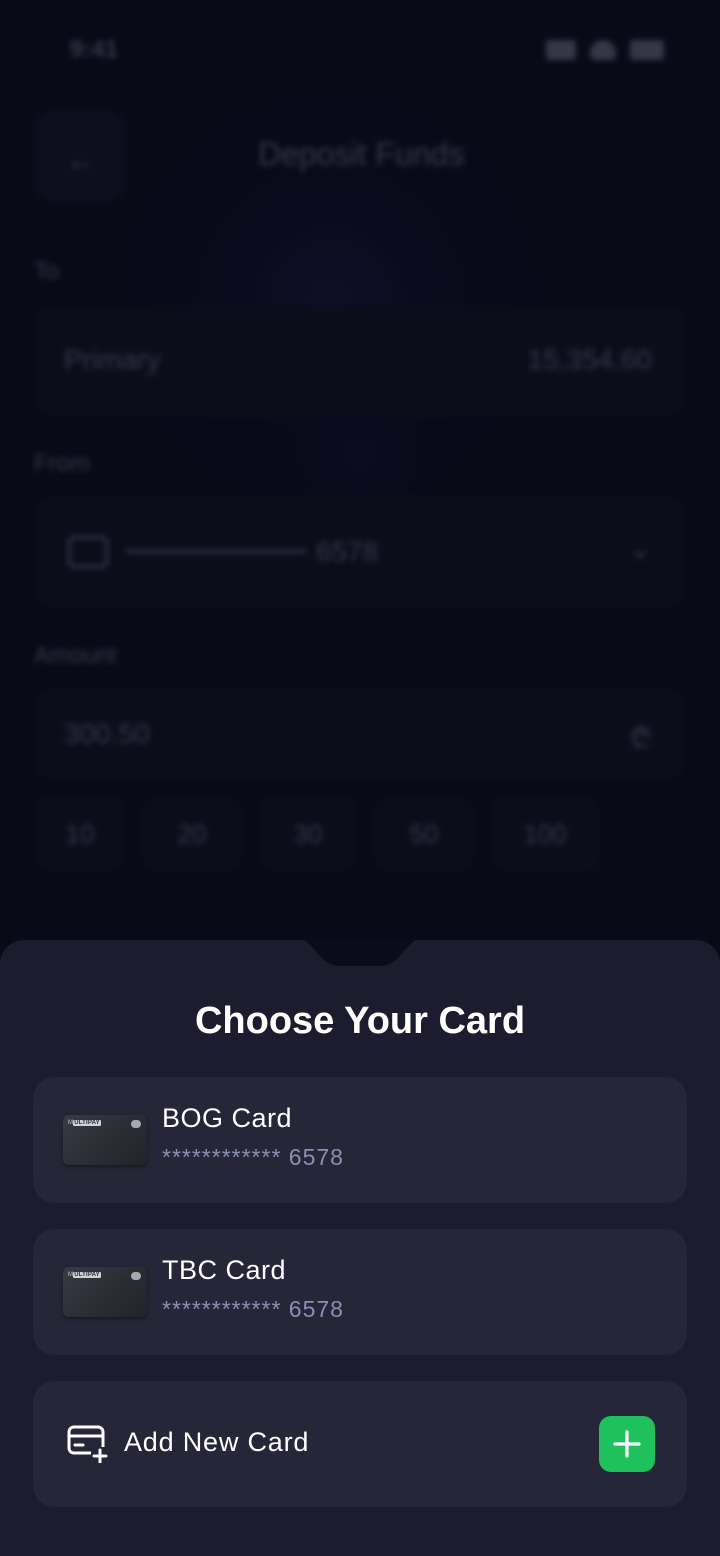 The height and width of the screenshot is (1556, 720). What do you see at coordinates (360, 1292) in the screenshot?
I see `card-option-tbc: MULTIPAY TBC Card ************ 6578` at bounding box center [360, 1292].